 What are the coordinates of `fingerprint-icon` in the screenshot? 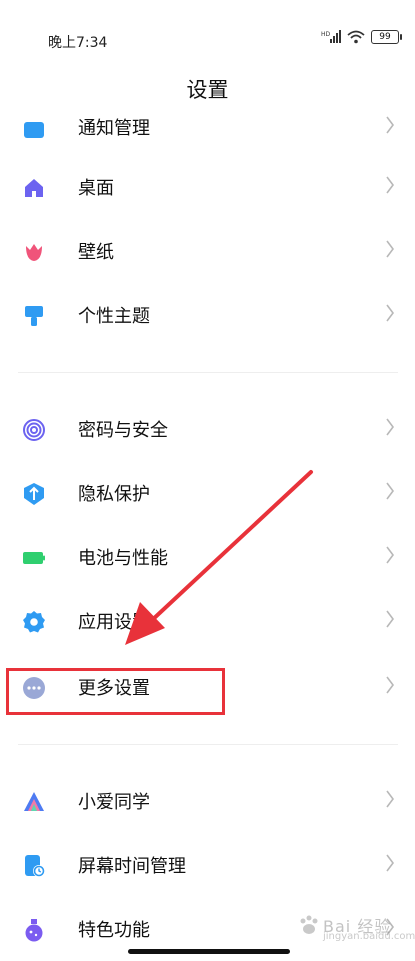 It's located at (34, 430).